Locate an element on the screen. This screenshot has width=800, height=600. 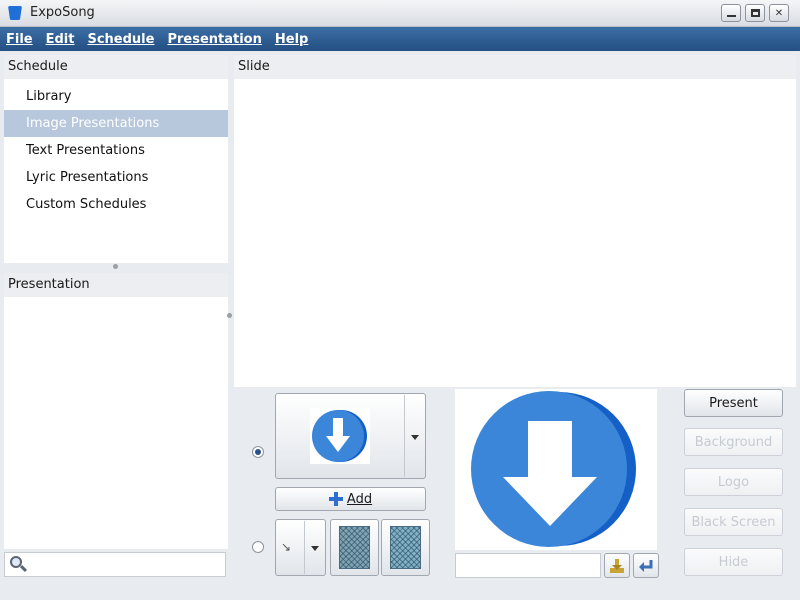
slide-header: Slide is located at coordinates (515, 67).